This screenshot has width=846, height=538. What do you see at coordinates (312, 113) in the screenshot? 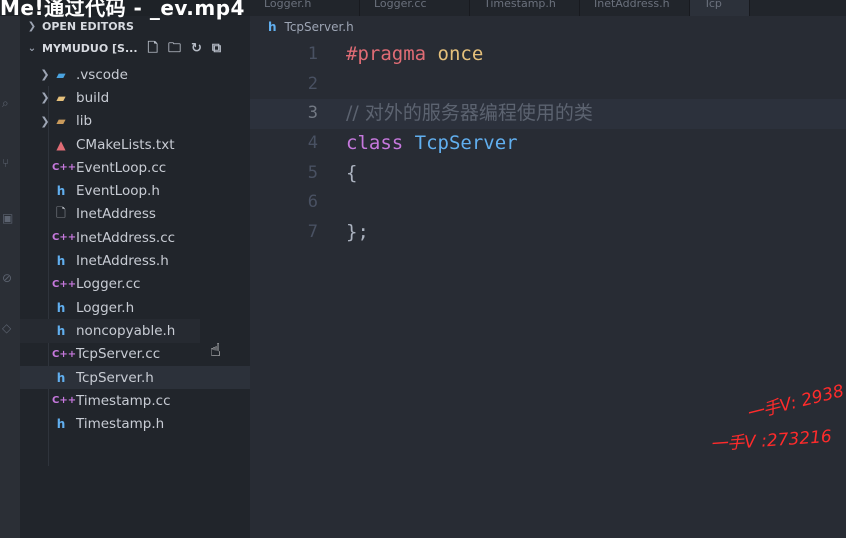
I see `line-number: 3` at bounding box center [312, 113].